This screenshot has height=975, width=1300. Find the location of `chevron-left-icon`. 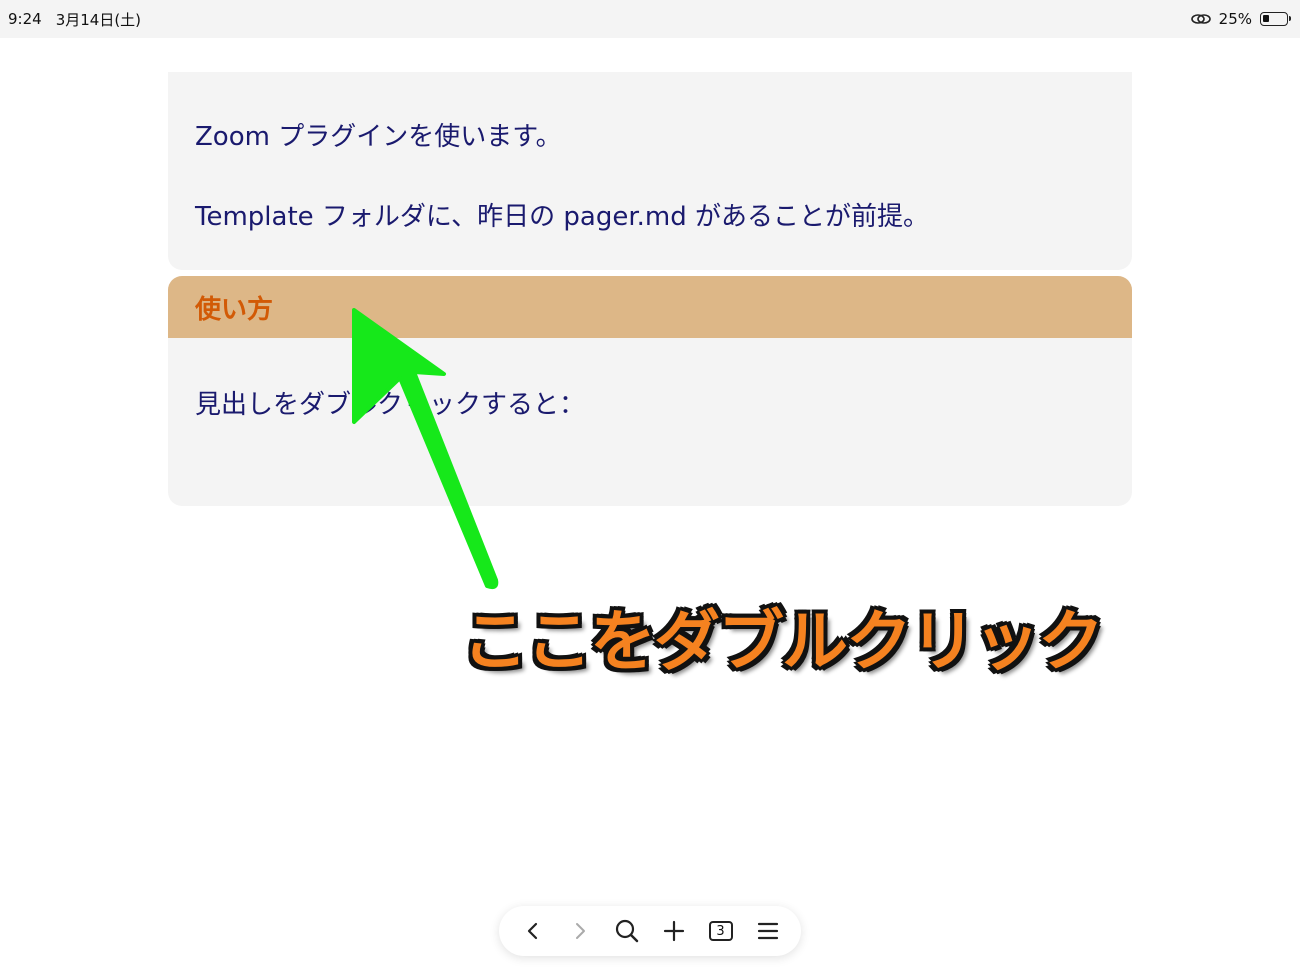

chevron-left-icon is located at coordinates (532, 931).